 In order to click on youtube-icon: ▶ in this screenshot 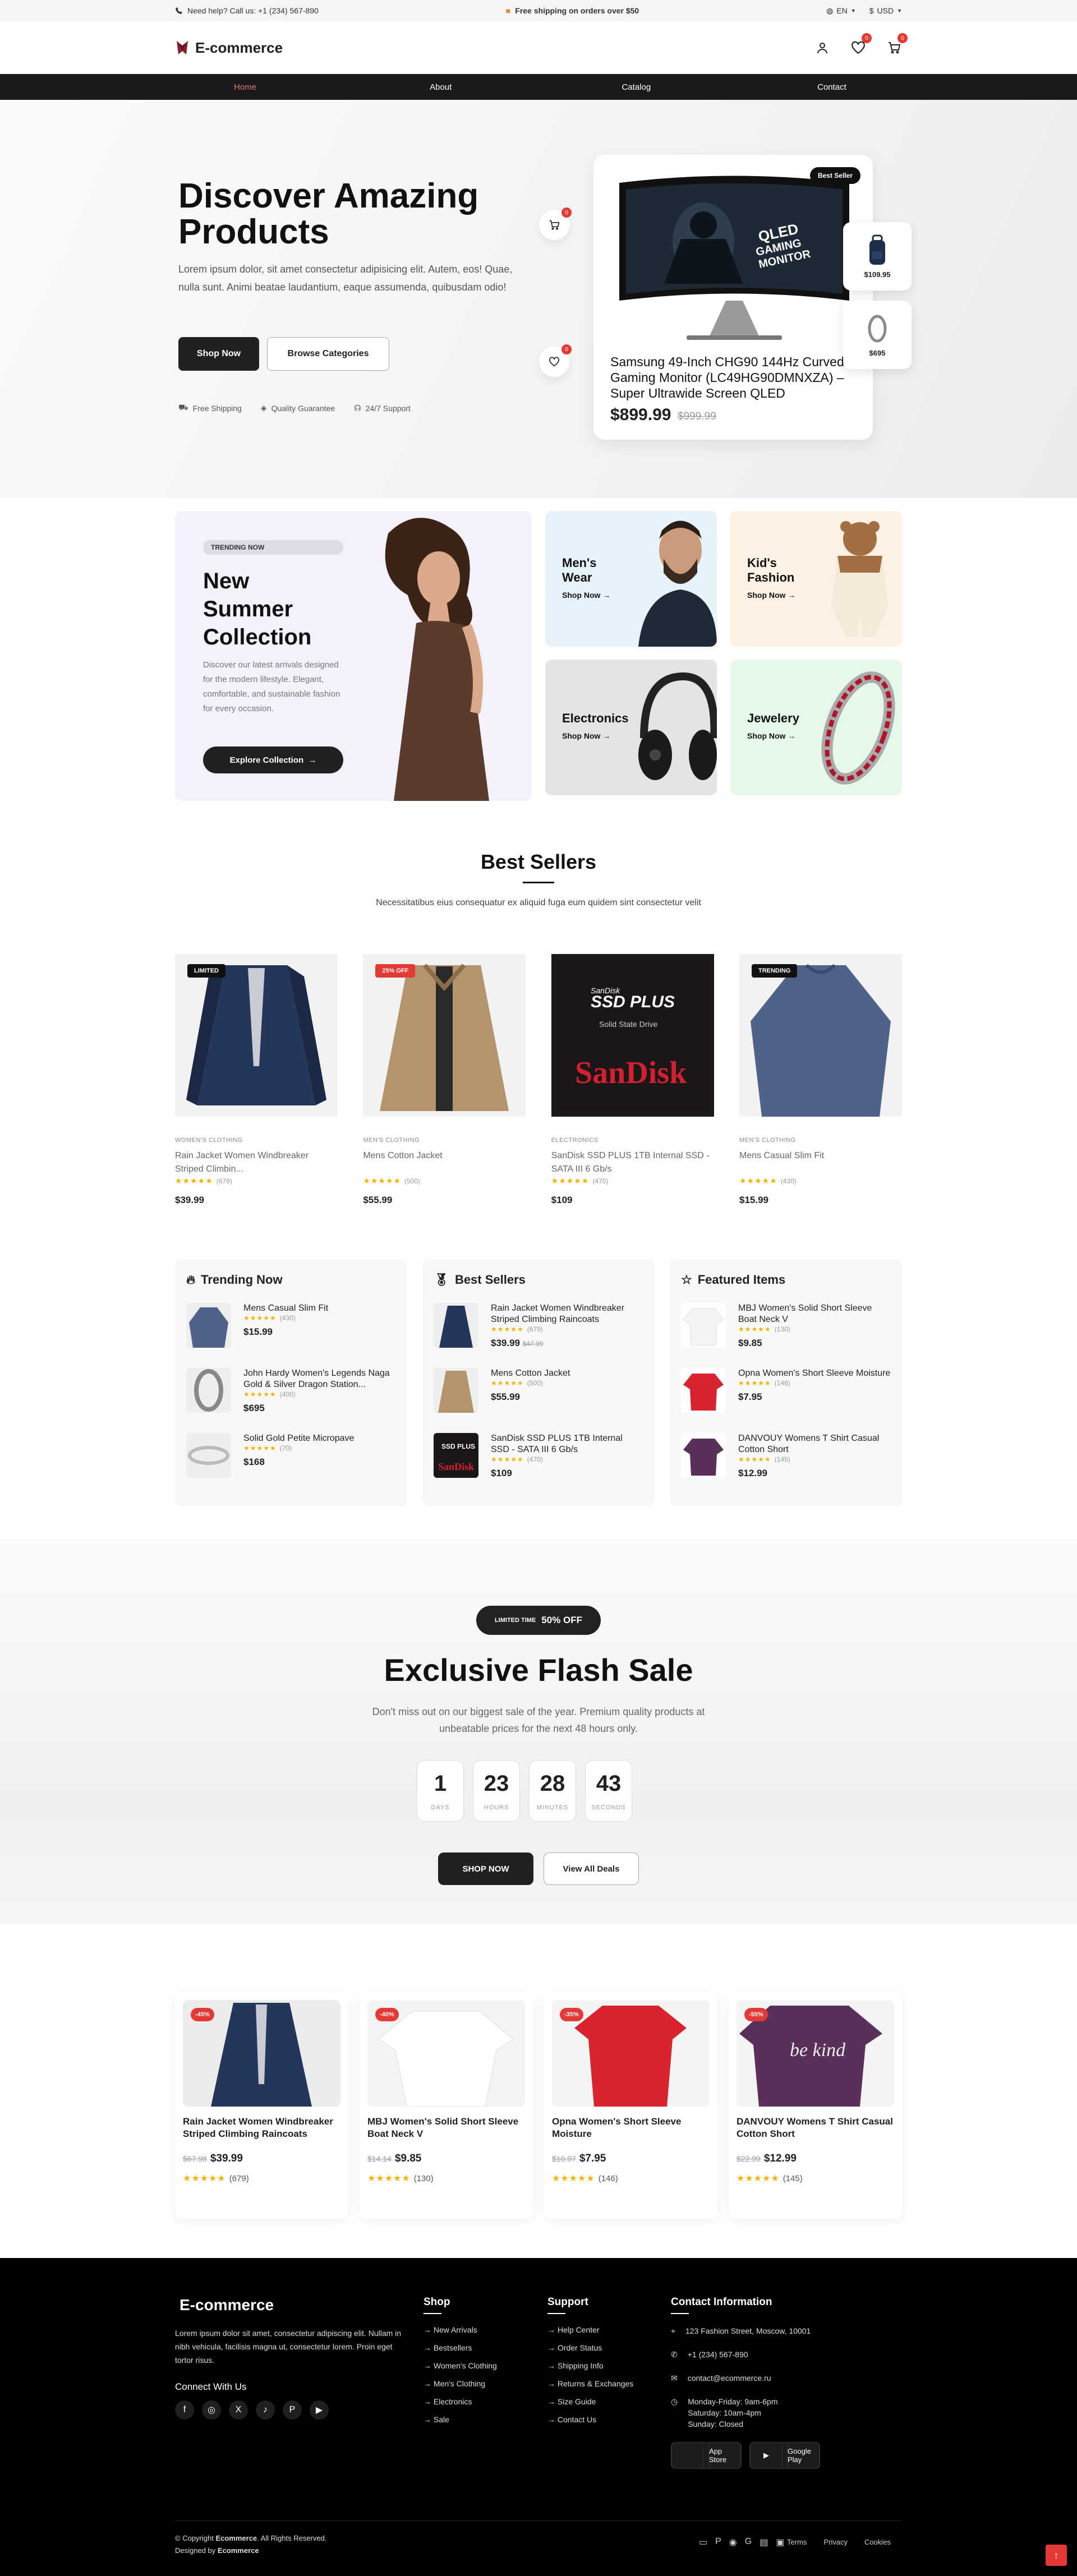, I will do `click(319, 2410)`.